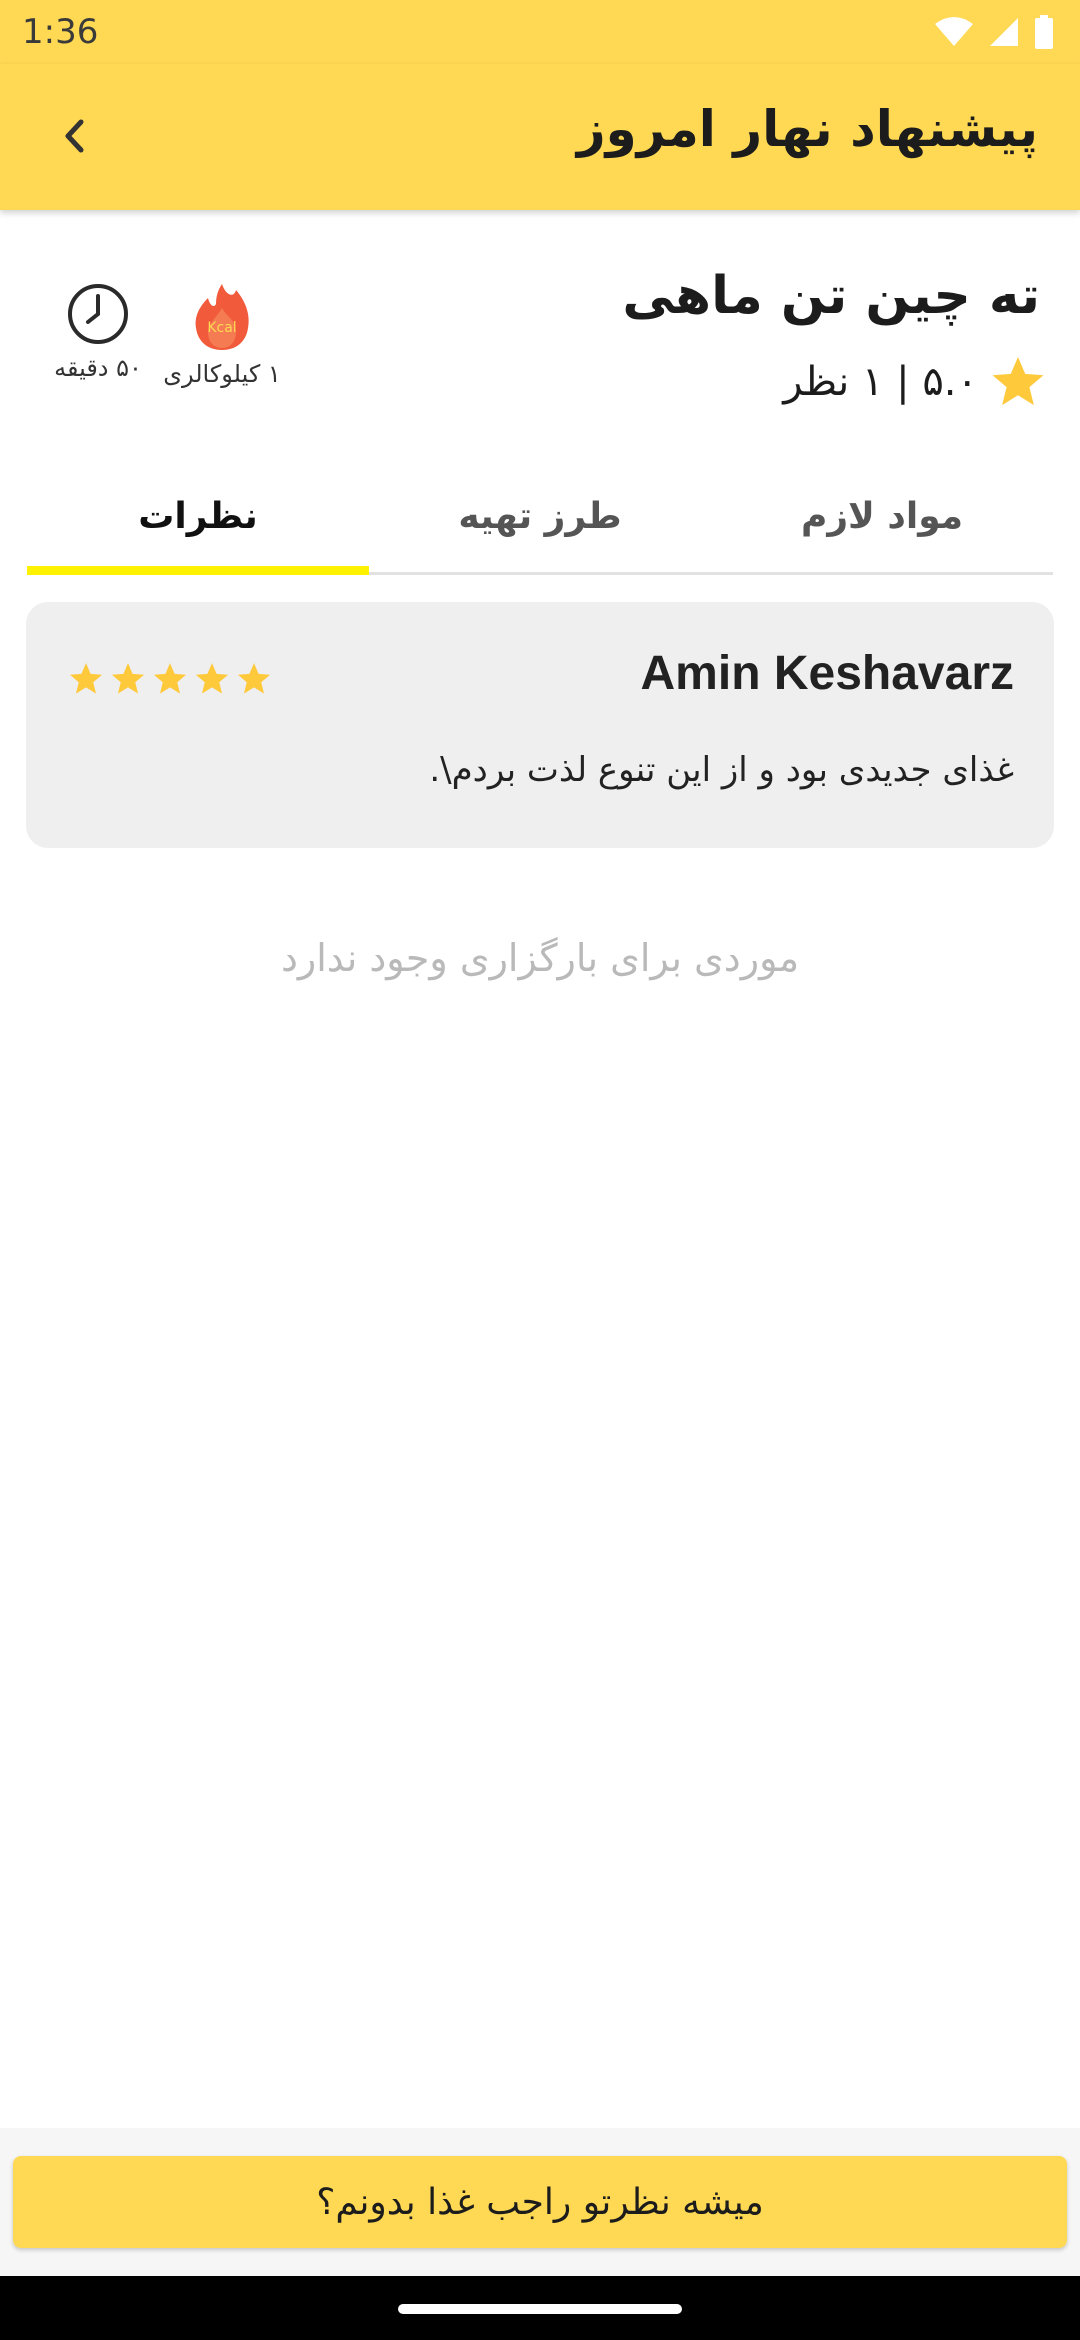 This screenshot has width=1080, height=2340. I want to click on app-bar: پیشنهاد نهار امروز, so click(540, 137).